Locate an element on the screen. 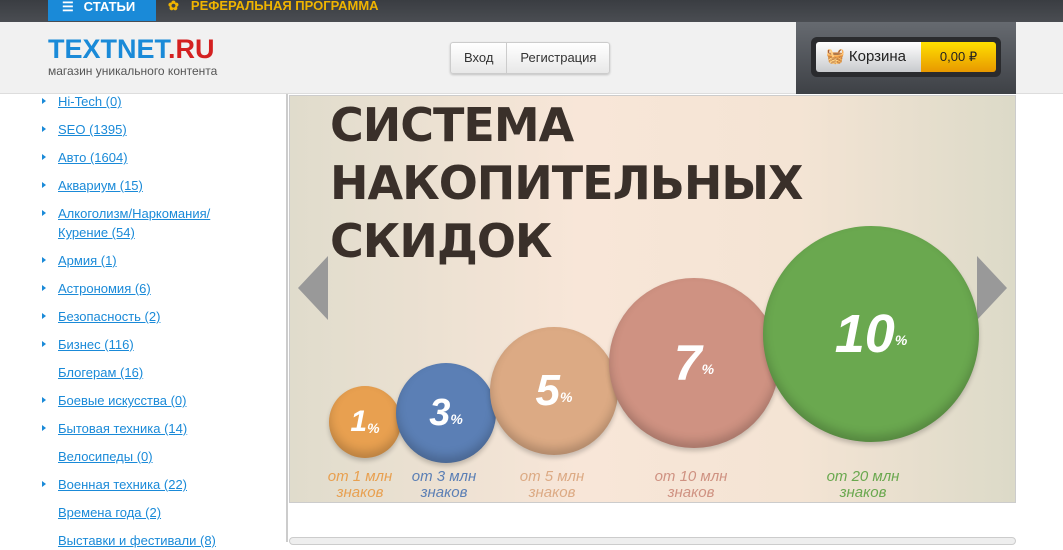 Image resolution: width=1063 pixels, height=550 pixels. nav-articles: ☰ СТАТЬИ is located at coordinates (102, 10).